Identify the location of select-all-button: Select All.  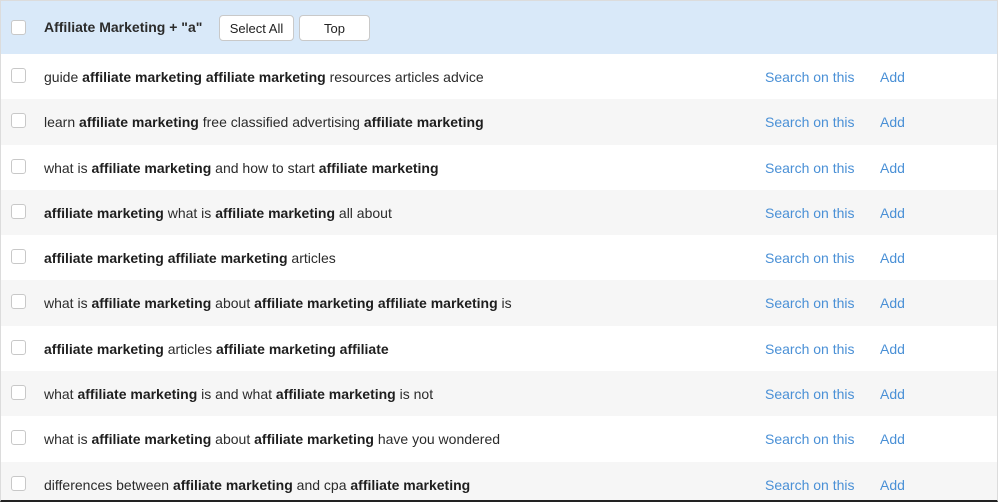
(256, 28).